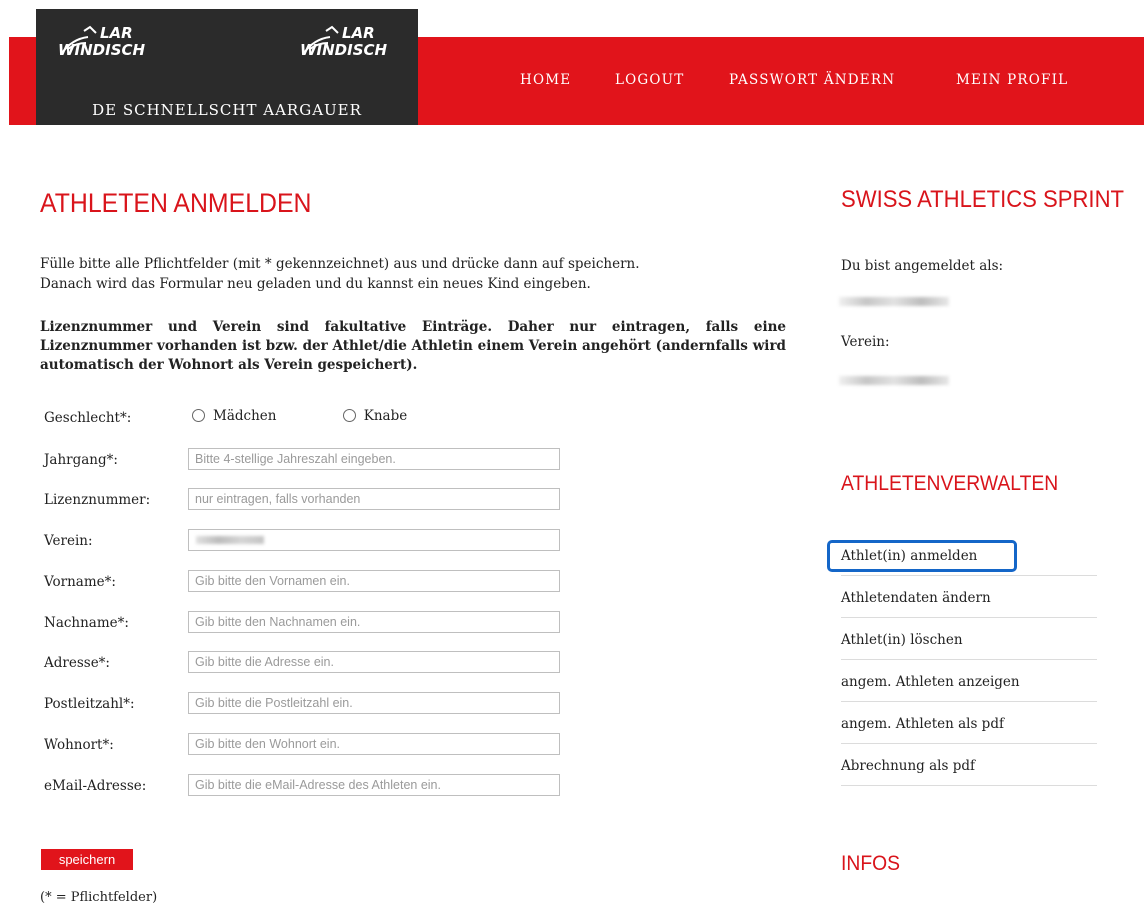 The height and width of the screenshot is (913, 1144). I want to click on nav-change-password: PASSWORT ÄNDERN, so click(812, 80).